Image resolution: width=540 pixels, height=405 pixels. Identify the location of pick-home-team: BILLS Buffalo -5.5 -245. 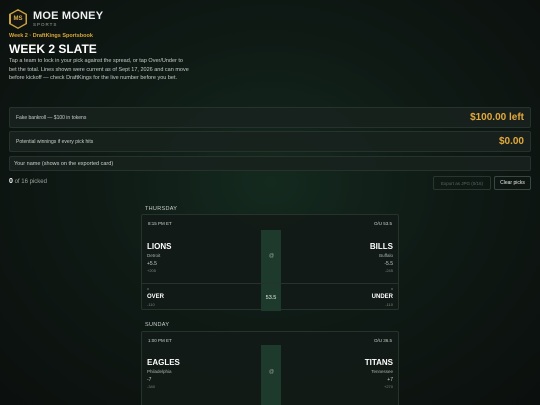
(381, 258).